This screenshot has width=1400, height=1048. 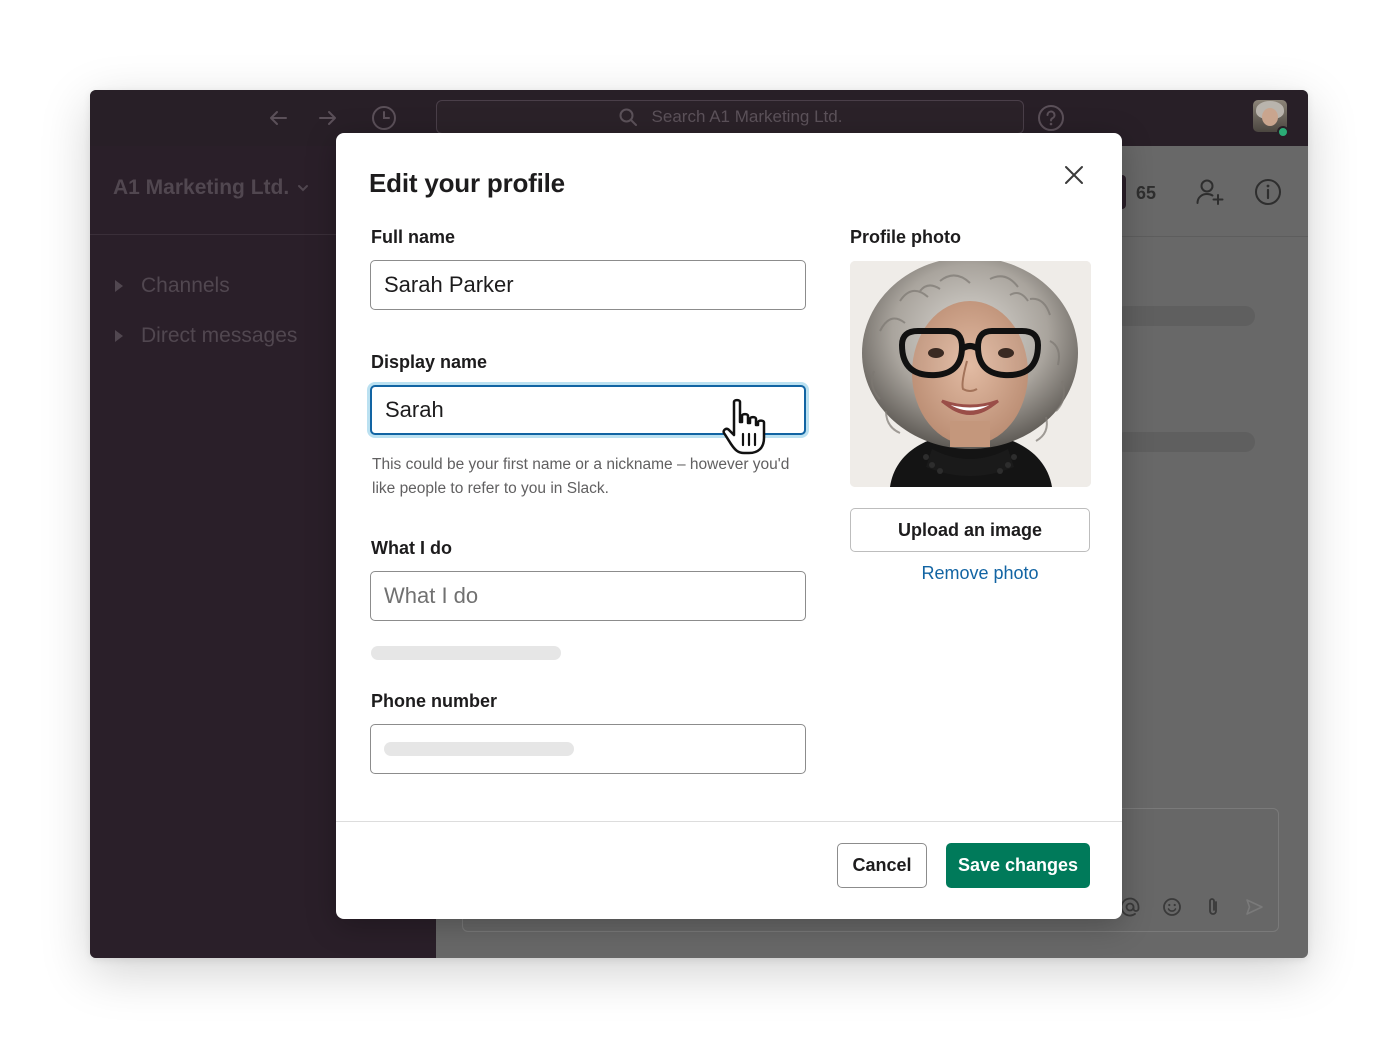 What do you see at coordinates (303, 188) in the screenshot?
I see `chevron-down-icon` at bounding box center [303, 188].